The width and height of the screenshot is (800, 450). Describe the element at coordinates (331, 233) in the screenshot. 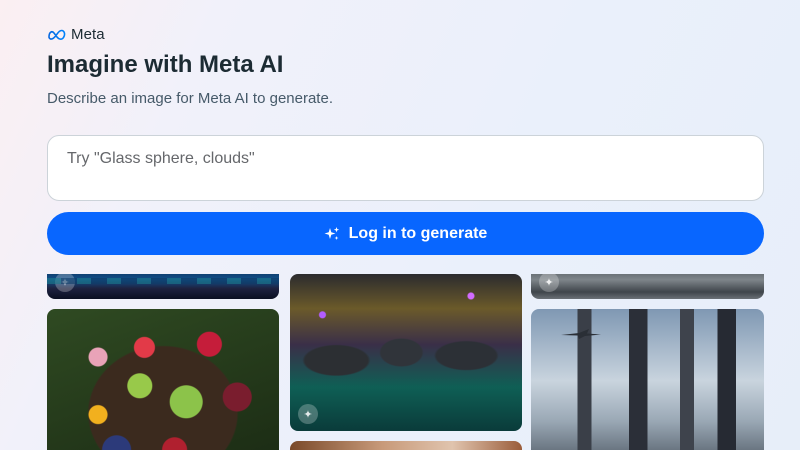

I see `sparkle-icon` at that location.